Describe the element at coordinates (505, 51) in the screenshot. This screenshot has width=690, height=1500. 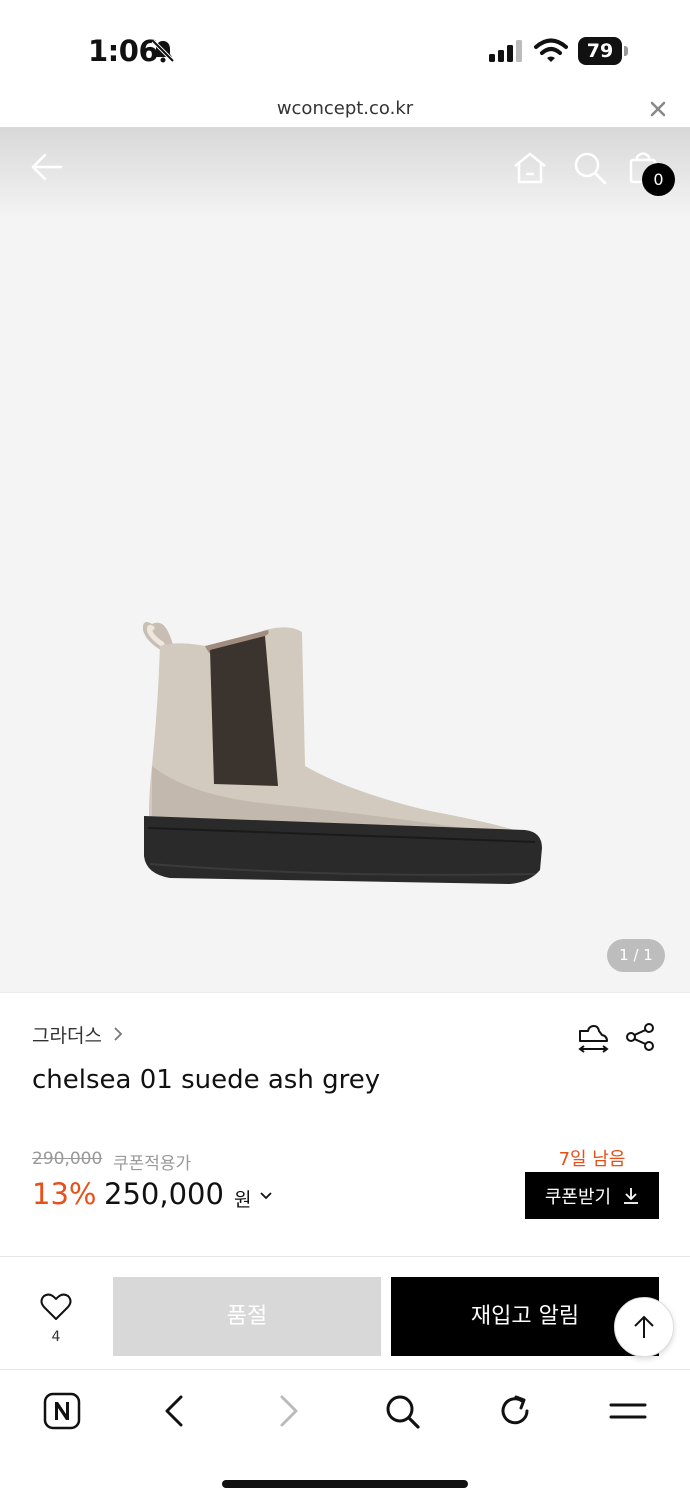
I see `signal-icon` at that location.